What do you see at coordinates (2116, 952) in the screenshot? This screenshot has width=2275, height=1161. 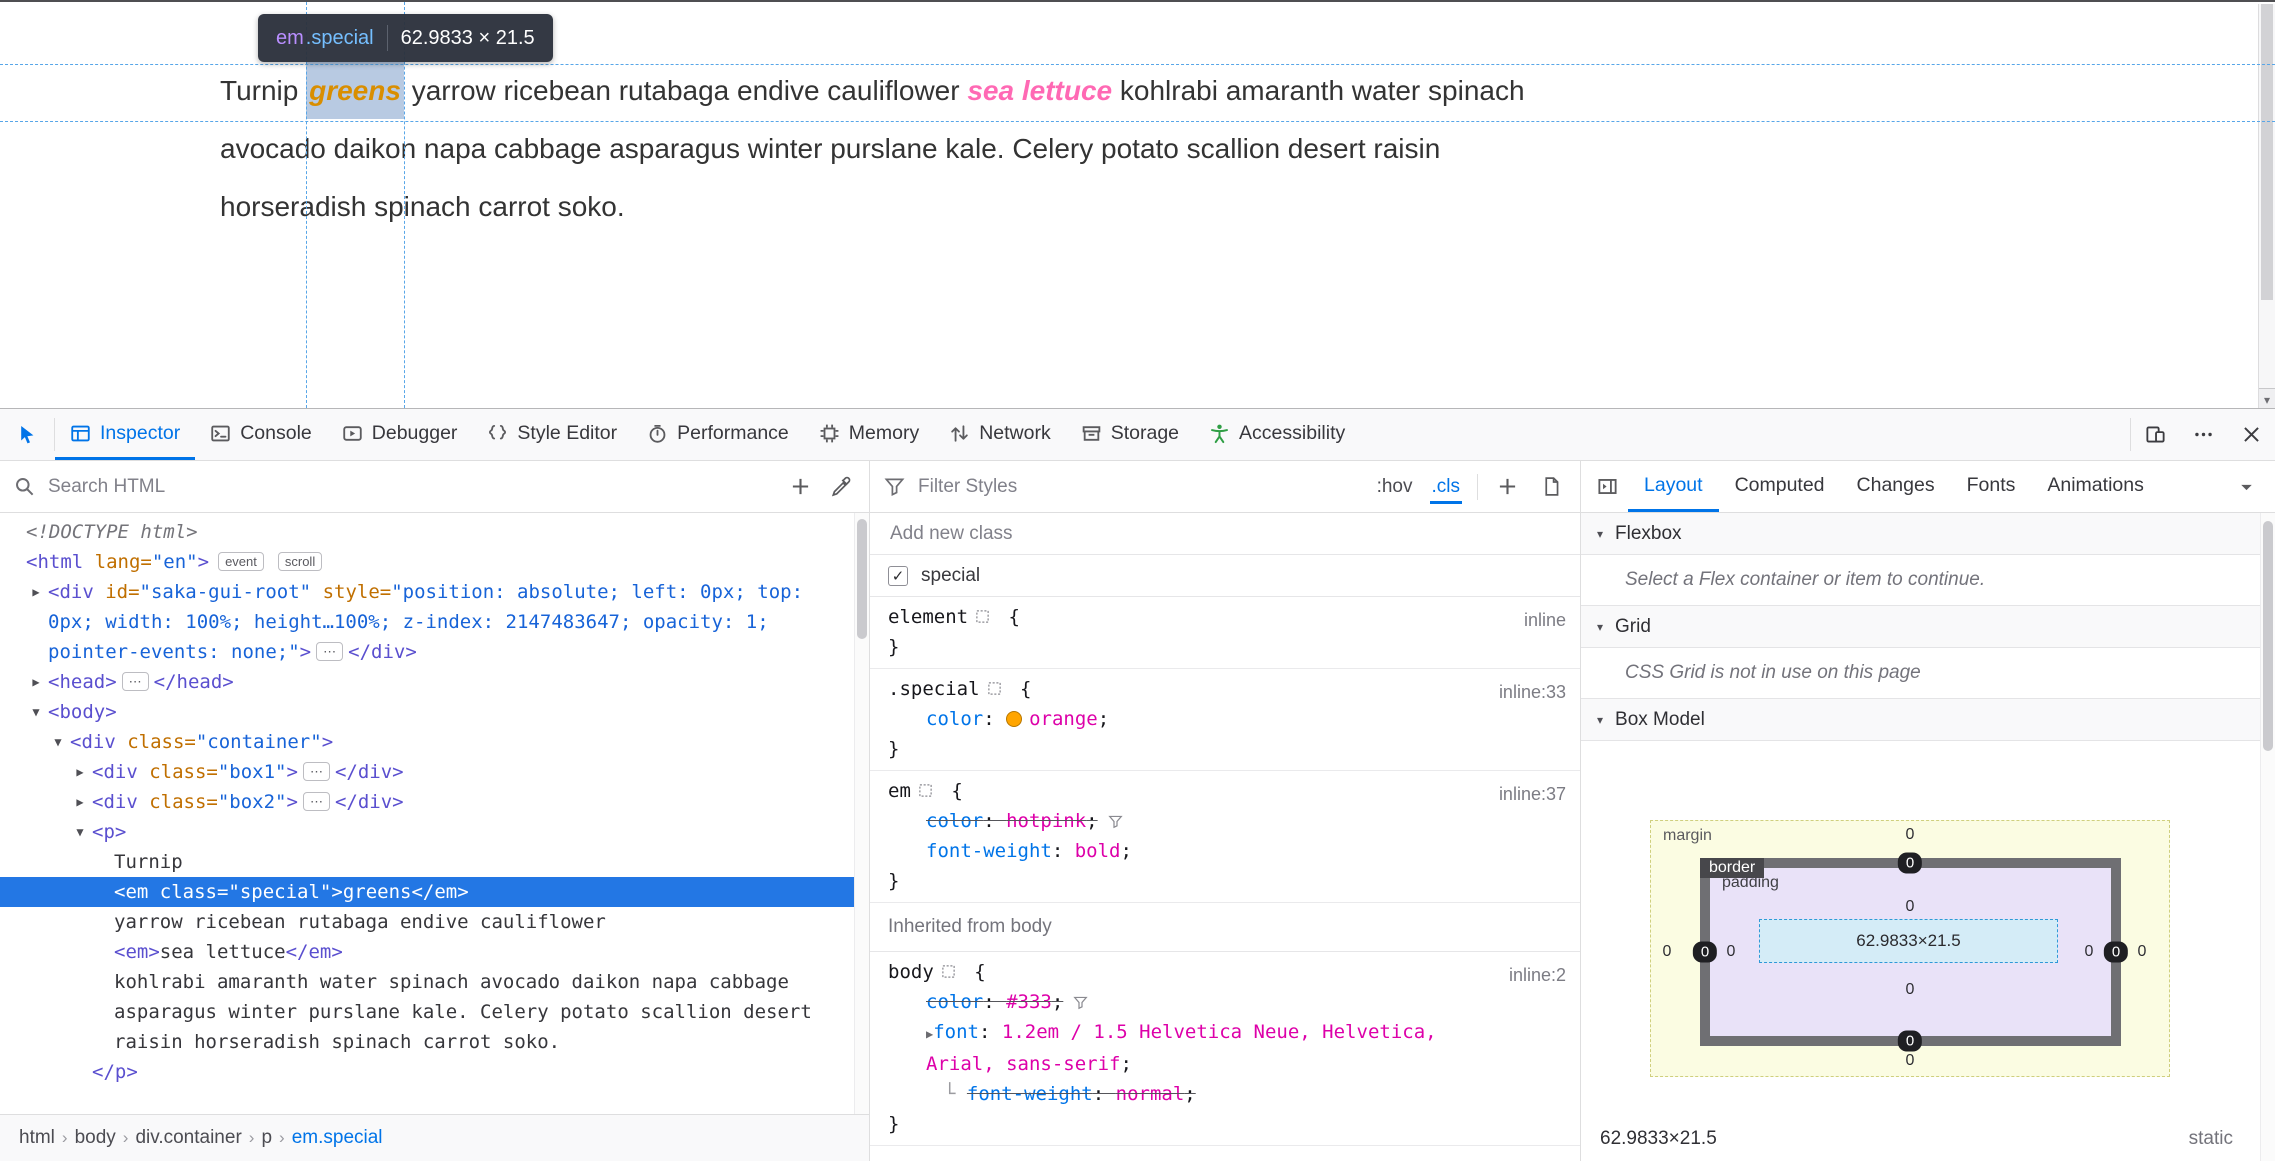 I see `border-right-value: 0` at bounding box center [2116, 952].